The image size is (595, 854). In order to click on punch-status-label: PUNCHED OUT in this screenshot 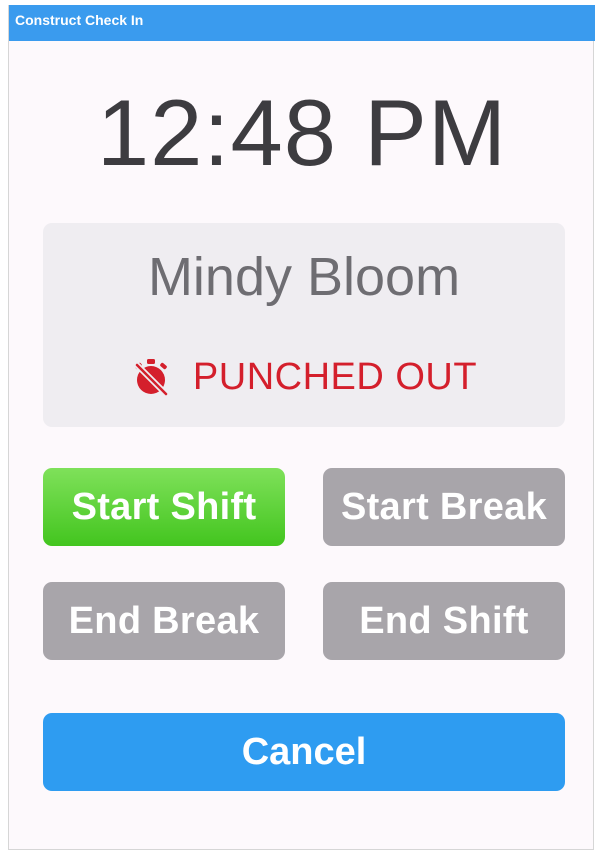, I will do `click(335, 377)`.